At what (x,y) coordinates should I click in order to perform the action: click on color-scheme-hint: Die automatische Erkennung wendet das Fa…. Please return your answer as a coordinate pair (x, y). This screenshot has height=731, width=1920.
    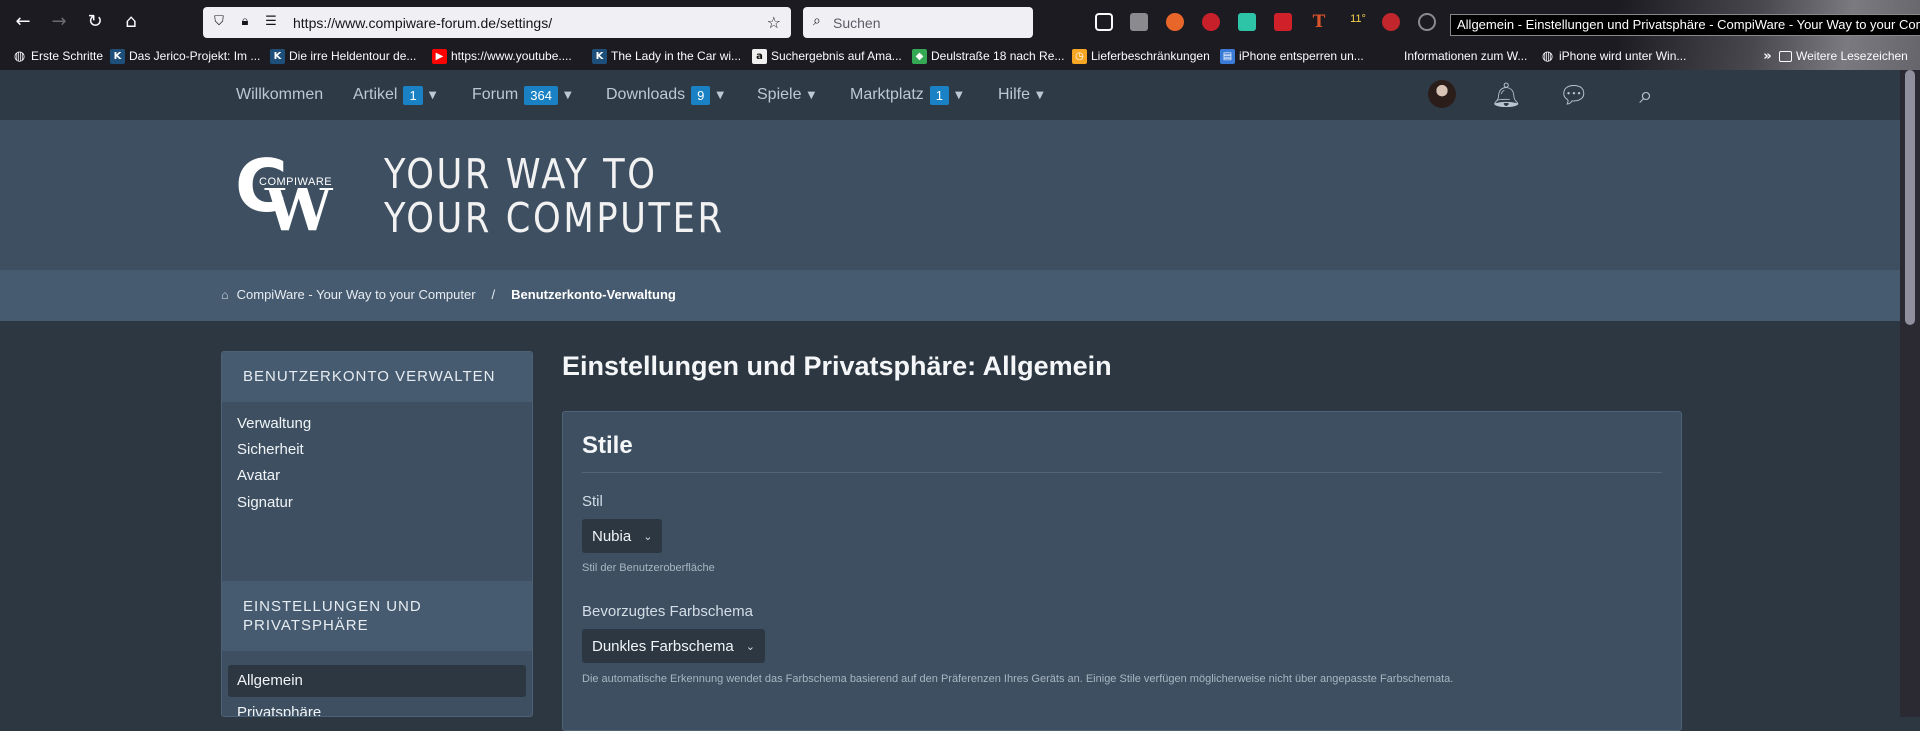
    Looking at the image, I should click on (1018, 679).